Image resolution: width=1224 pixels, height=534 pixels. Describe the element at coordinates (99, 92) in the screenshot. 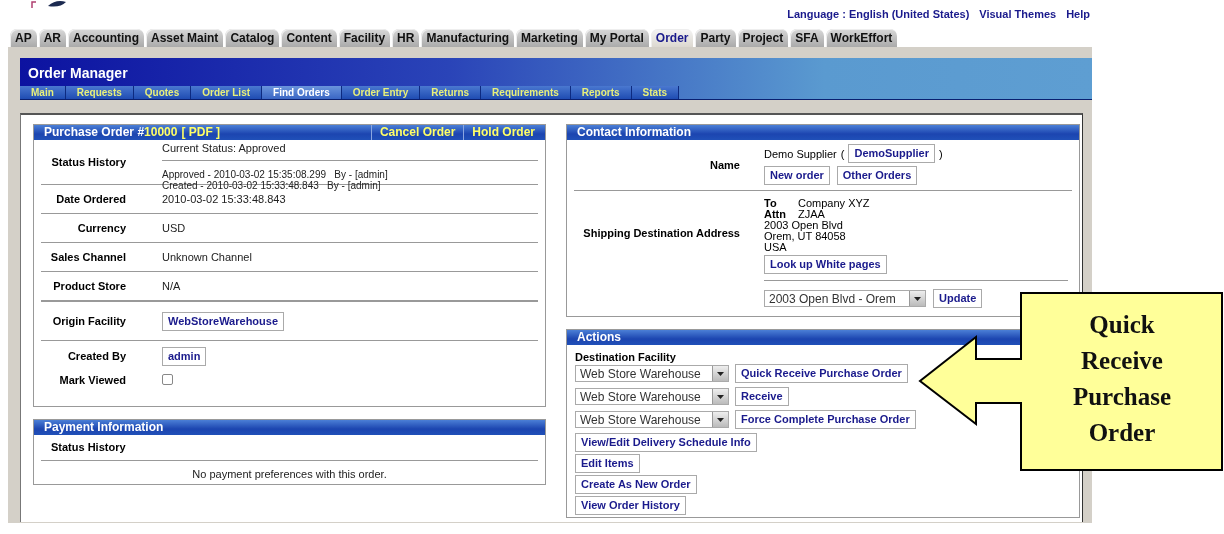

I see `menu-item: Requests` at that location.